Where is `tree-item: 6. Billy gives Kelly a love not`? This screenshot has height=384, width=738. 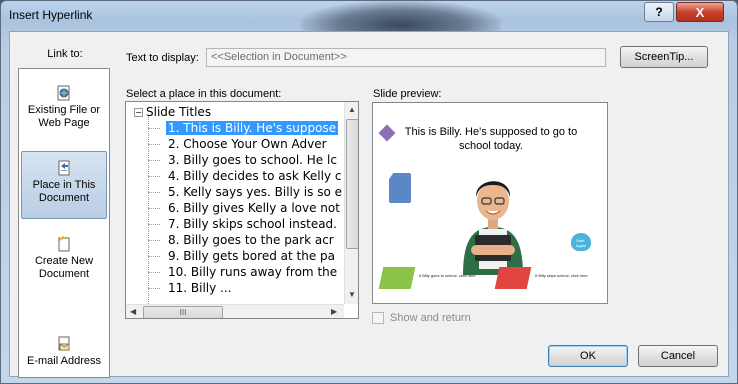
tree-item: 6. Billy gives Kelly a love not is located at coordinates (246, 208).